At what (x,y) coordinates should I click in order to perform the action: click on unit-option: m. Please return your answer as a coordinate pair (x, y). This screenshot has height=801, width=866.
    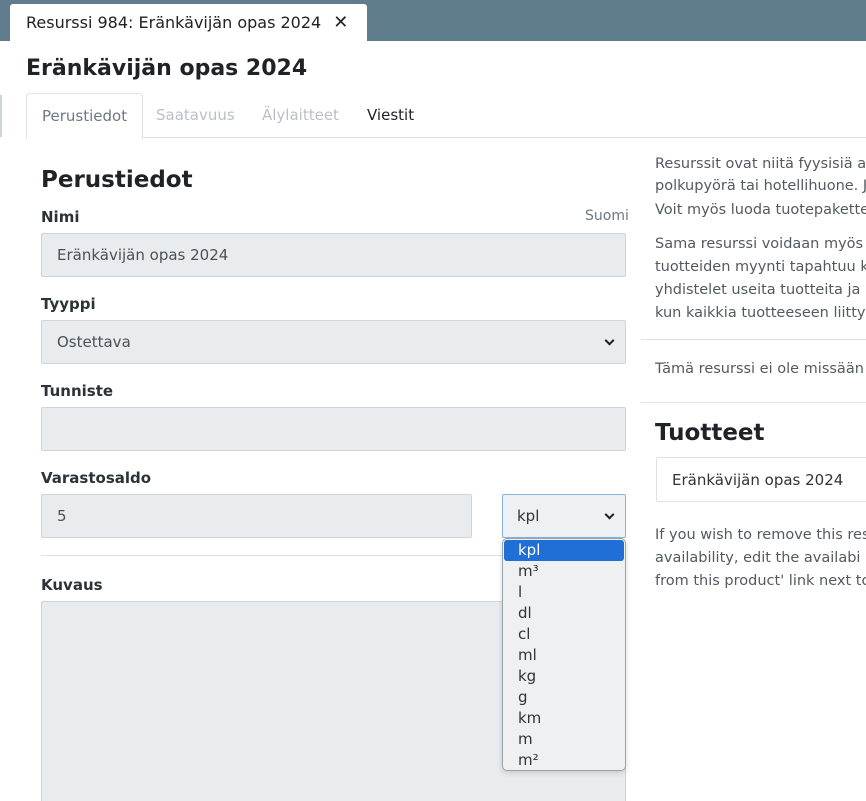
    Looking at the image, I should click on (564, 739).